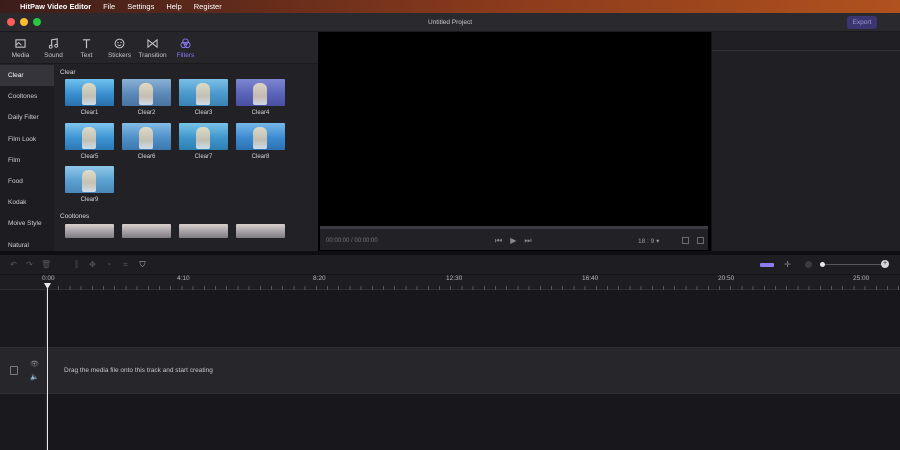  Describe the element at coordinates (142, 264) in the screenshot. I see `shield-icon: ⛉` at that location.